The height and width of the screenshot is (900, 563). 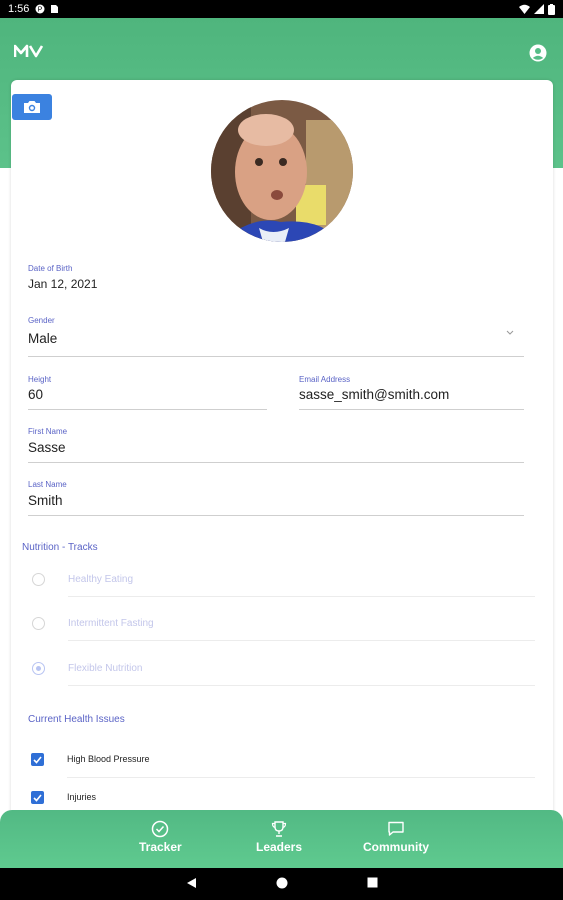 I want to click on camera-icon, so click(x=32, y=107).